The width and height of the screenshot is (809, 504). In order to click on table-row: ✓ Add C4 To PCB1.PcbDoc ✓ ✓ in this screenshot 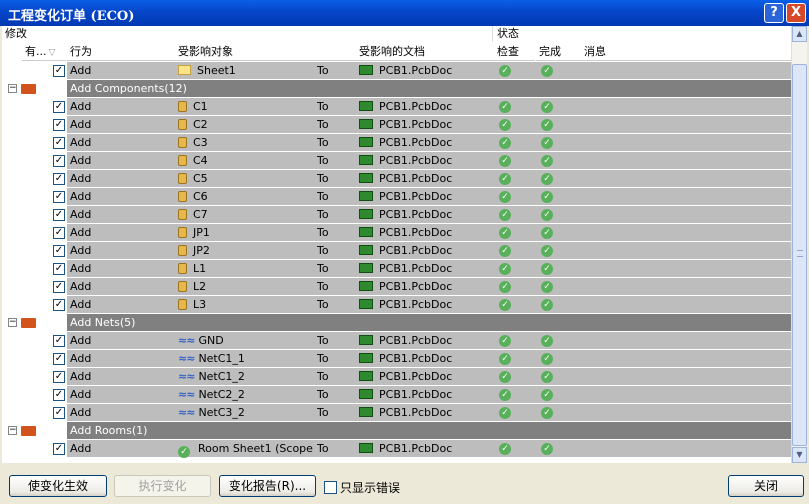, I will do `click(397, 161)`.